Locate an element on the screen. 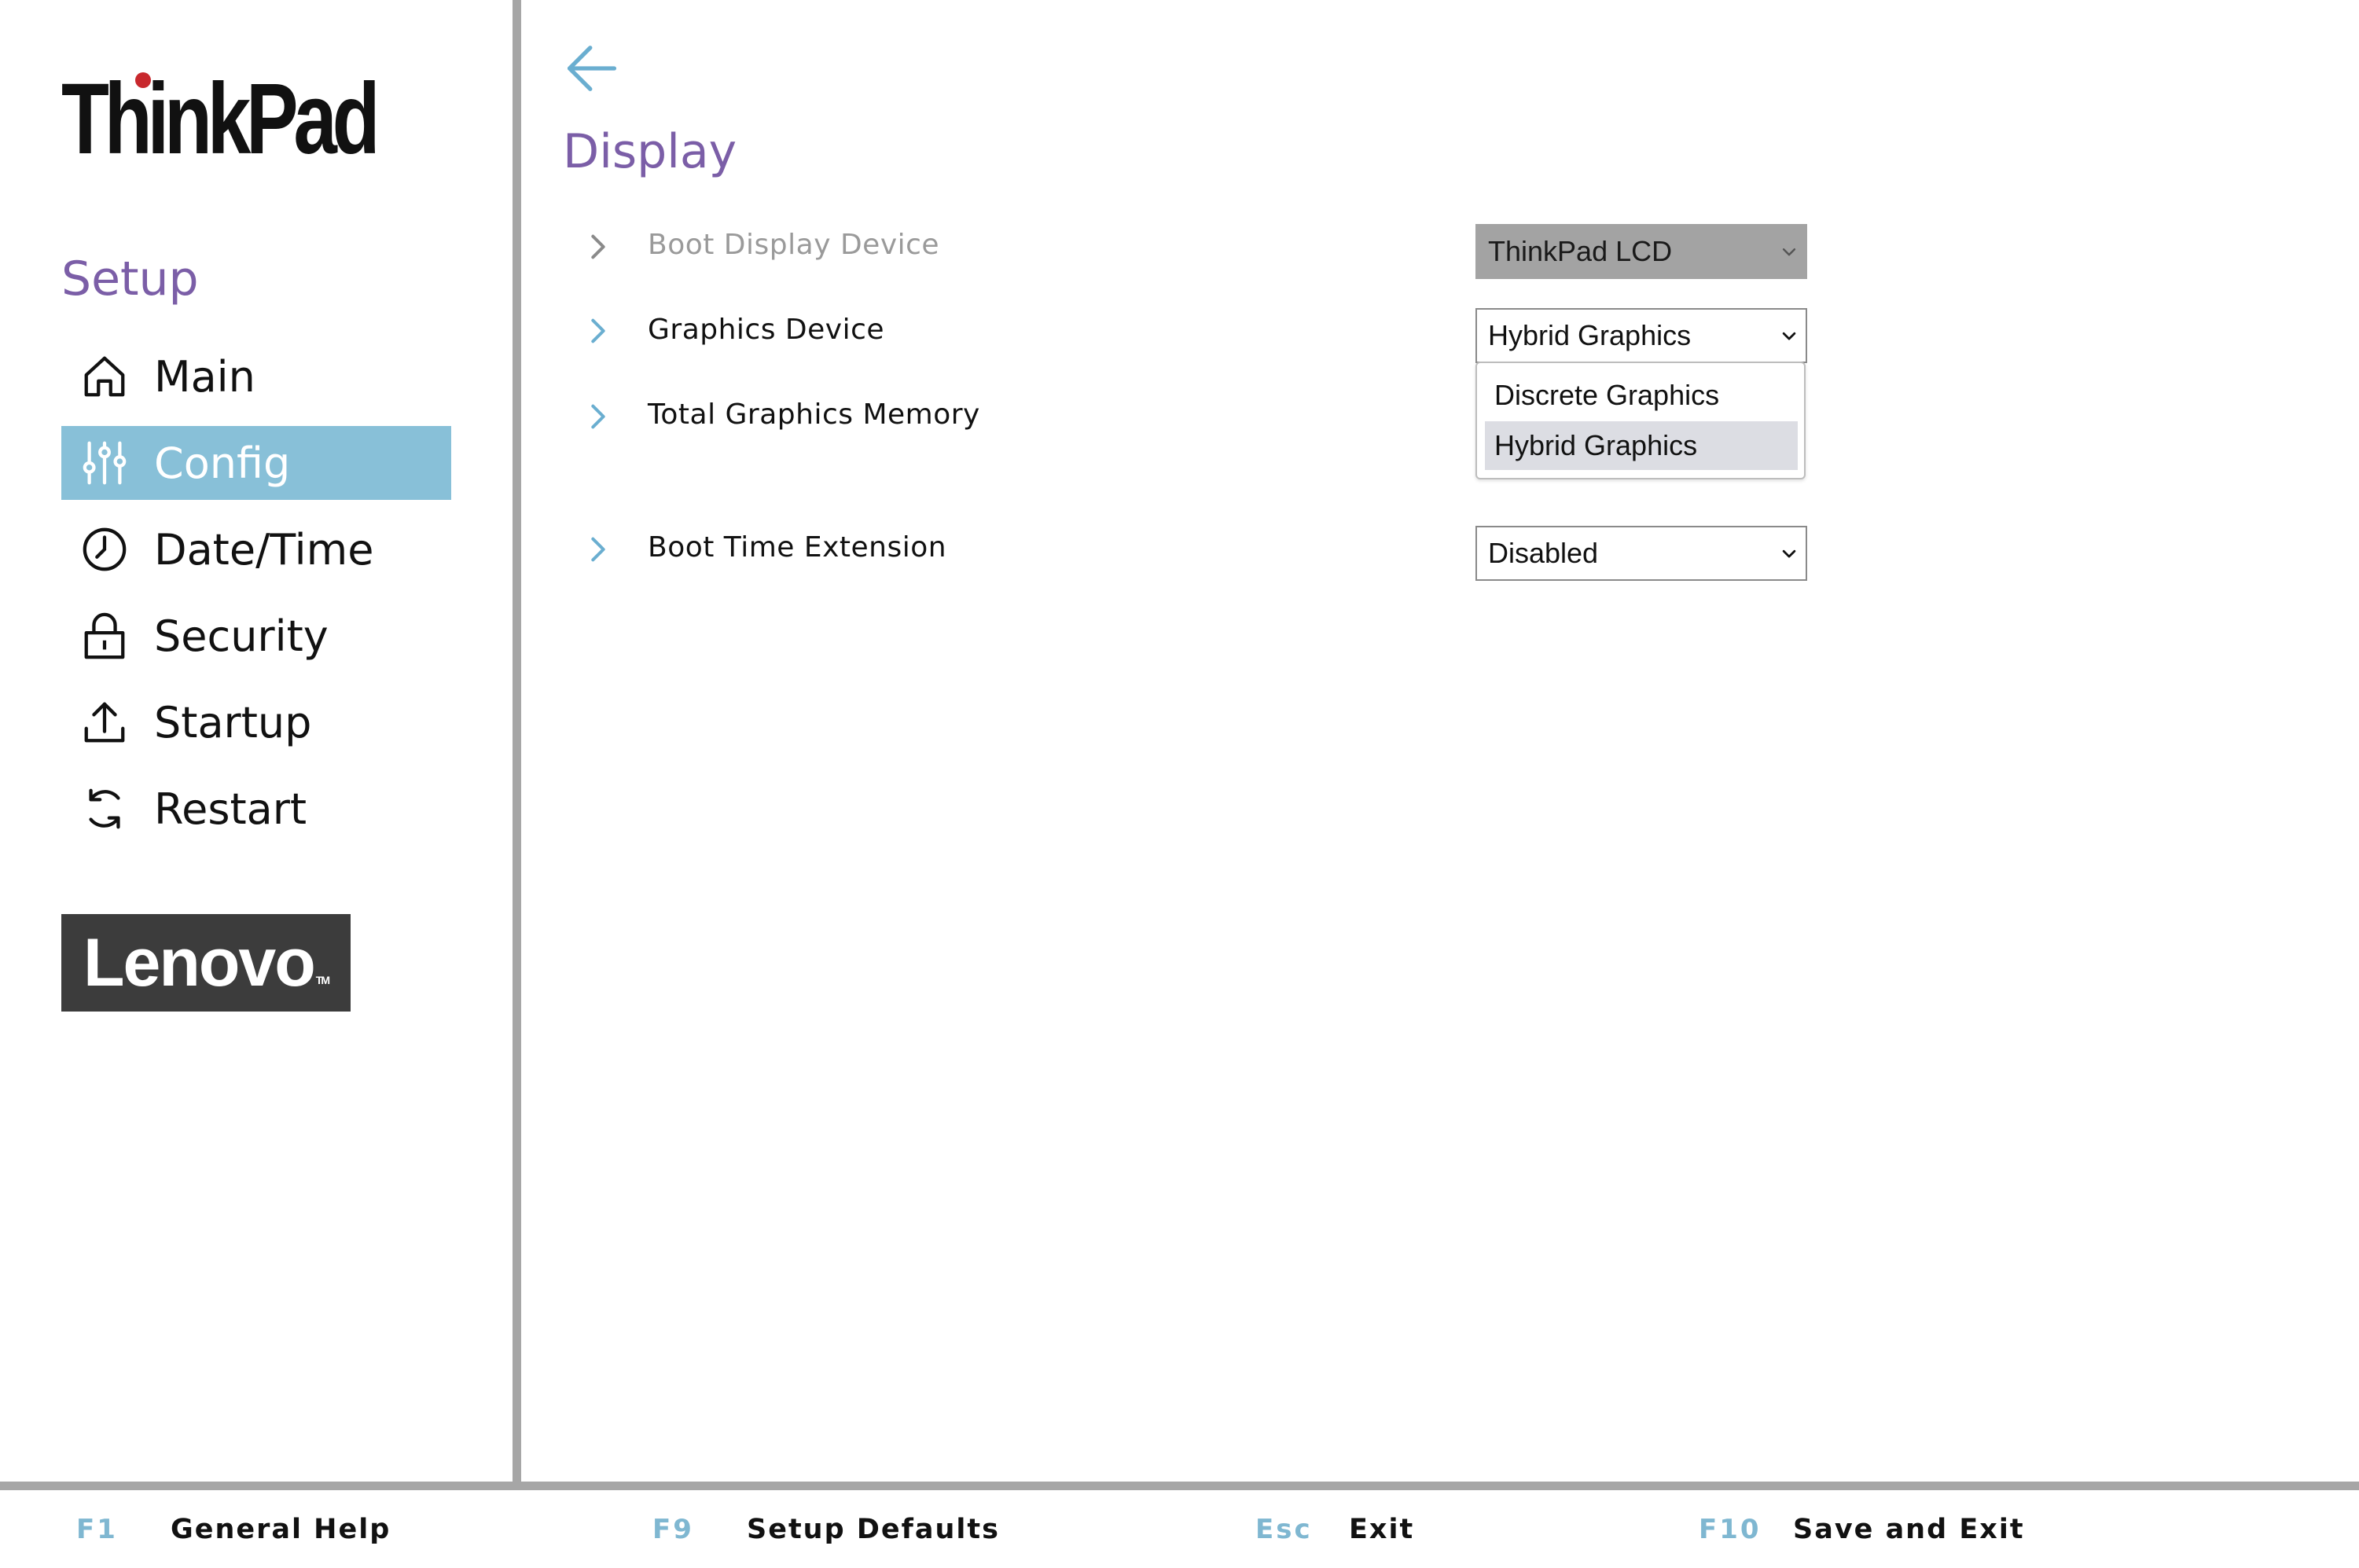 This screenshot has height=1568, width=2359. boot-time-extension-select: Disabled is located at coordinates (1641, 553).